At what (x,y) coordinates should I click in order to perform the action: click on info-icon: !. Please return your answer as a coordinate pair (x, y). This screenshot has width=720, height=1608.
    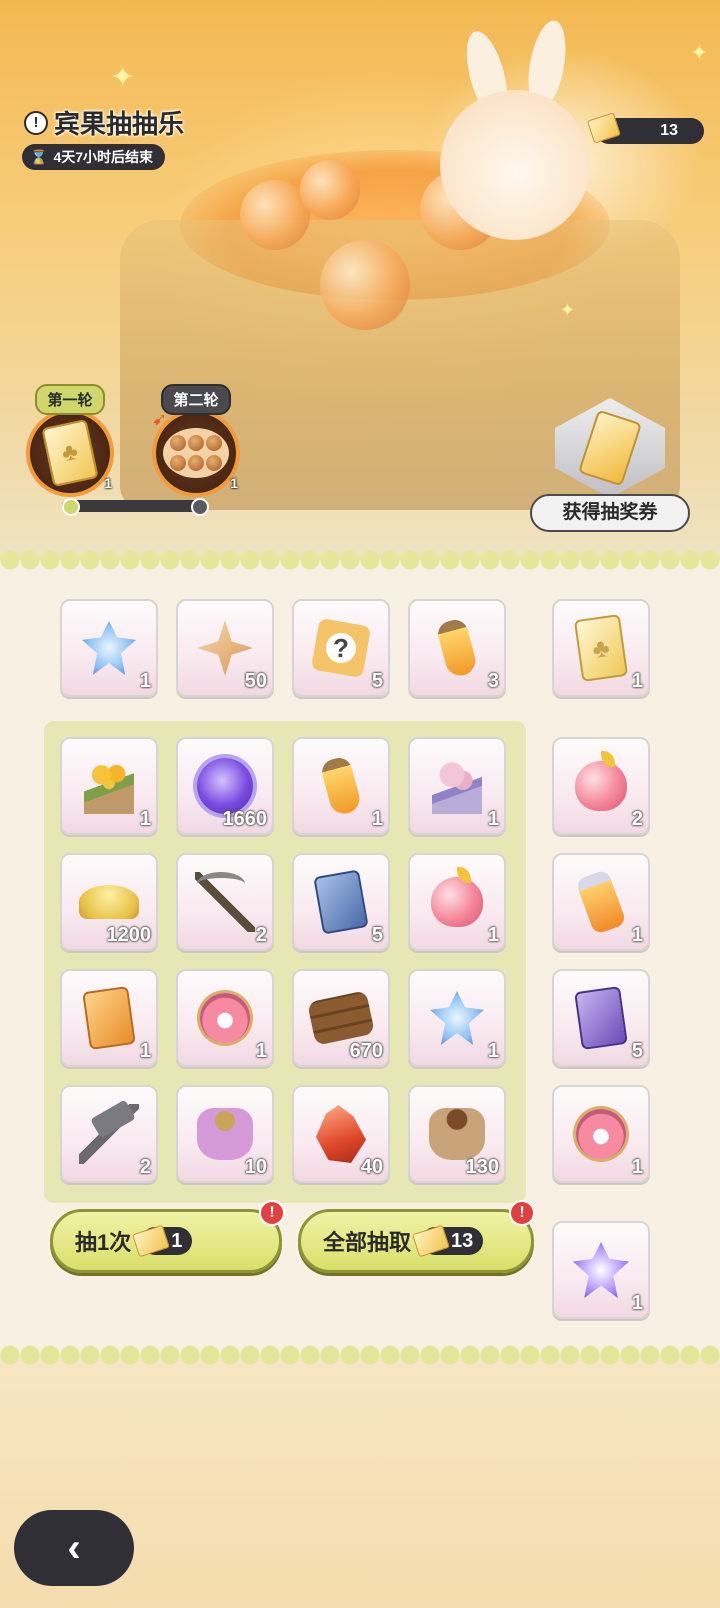
    Looking at the image, I should click on (36, 122).